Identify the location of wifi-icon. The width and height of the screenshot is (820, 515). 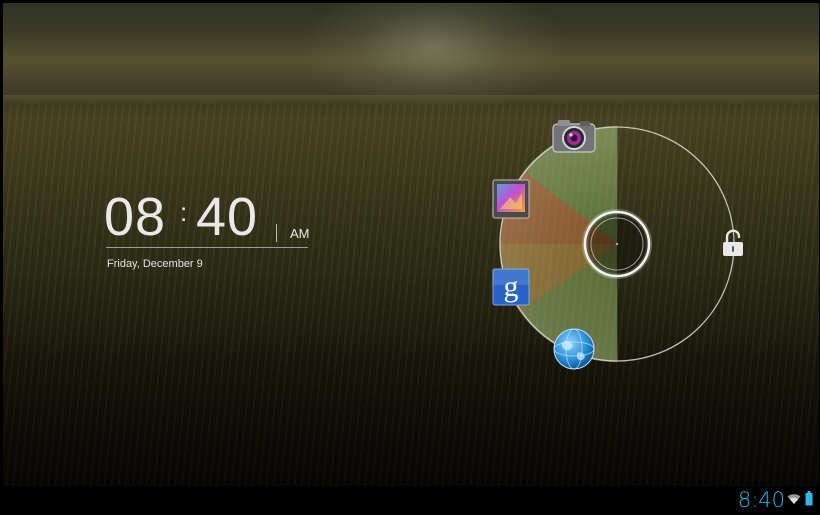
(794, 499).